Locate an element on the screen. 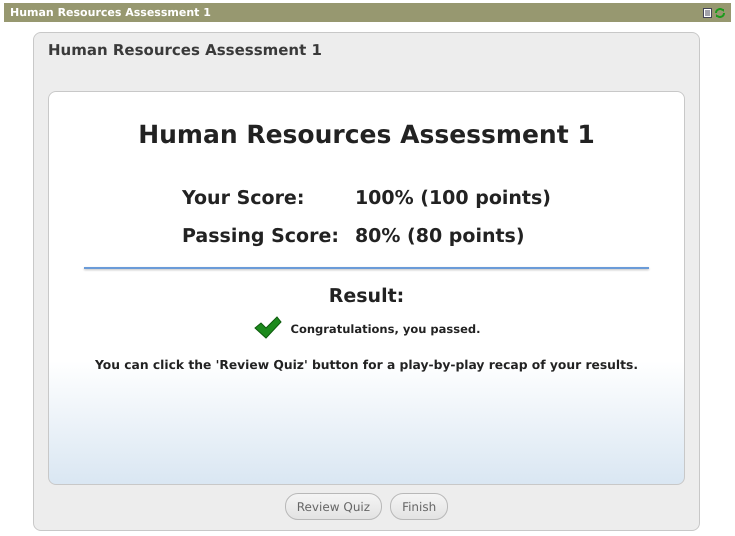  result-message: Congratulations, you passed. is located at coordinates (385, 329).